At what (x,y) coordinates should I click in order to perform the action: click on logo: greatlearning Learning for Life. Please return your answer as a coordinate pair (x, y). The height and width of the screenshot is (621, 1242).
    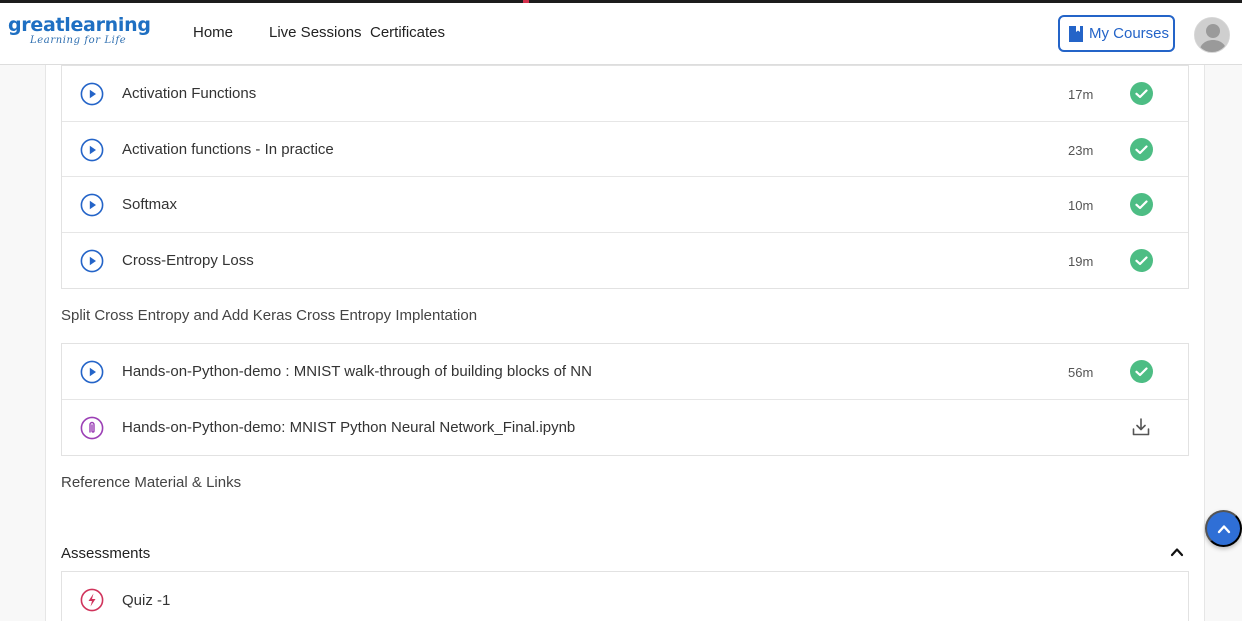
    Looking at the image, I should click on (79, 30).